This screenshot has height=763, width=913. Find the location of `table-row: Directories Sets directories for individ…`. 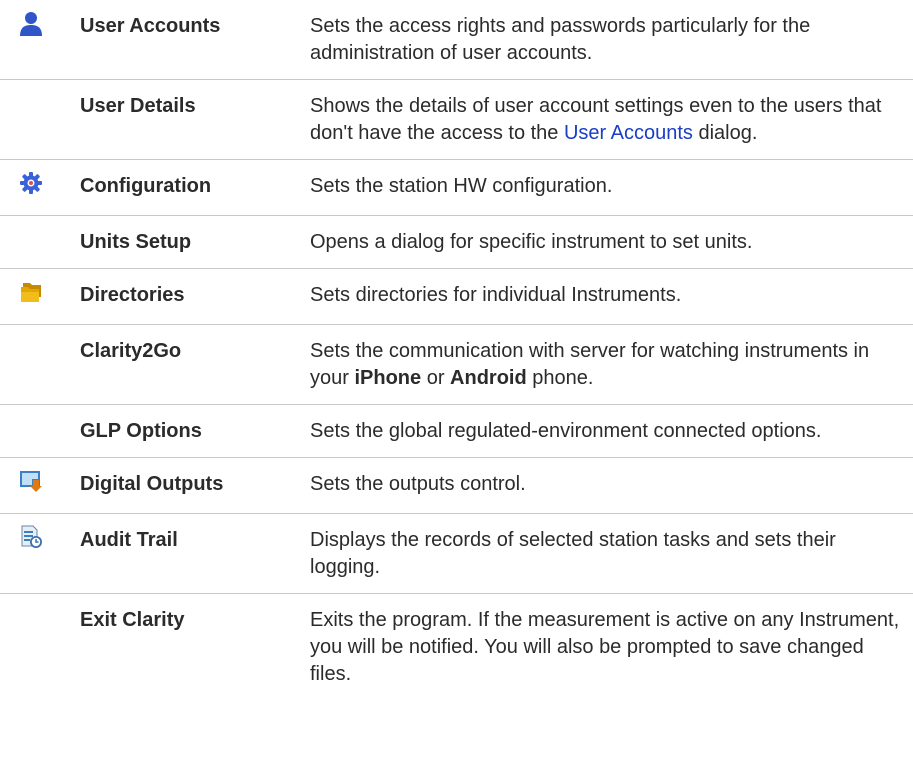

table-row: Directories Sets directories for individ… is located at coordinates (456, 296).